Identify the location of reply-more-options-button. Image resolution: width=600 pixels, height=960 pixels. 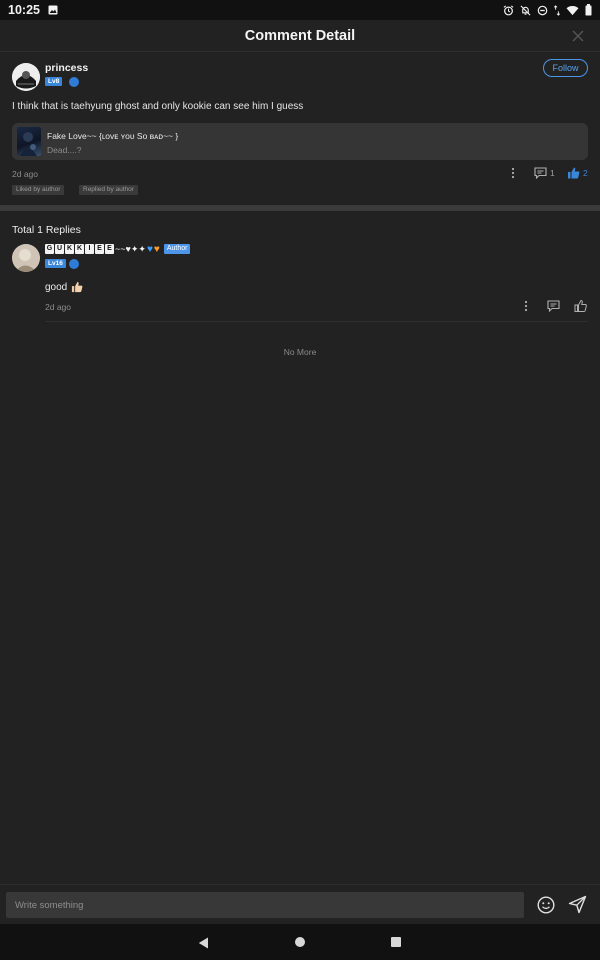
(526, 306).